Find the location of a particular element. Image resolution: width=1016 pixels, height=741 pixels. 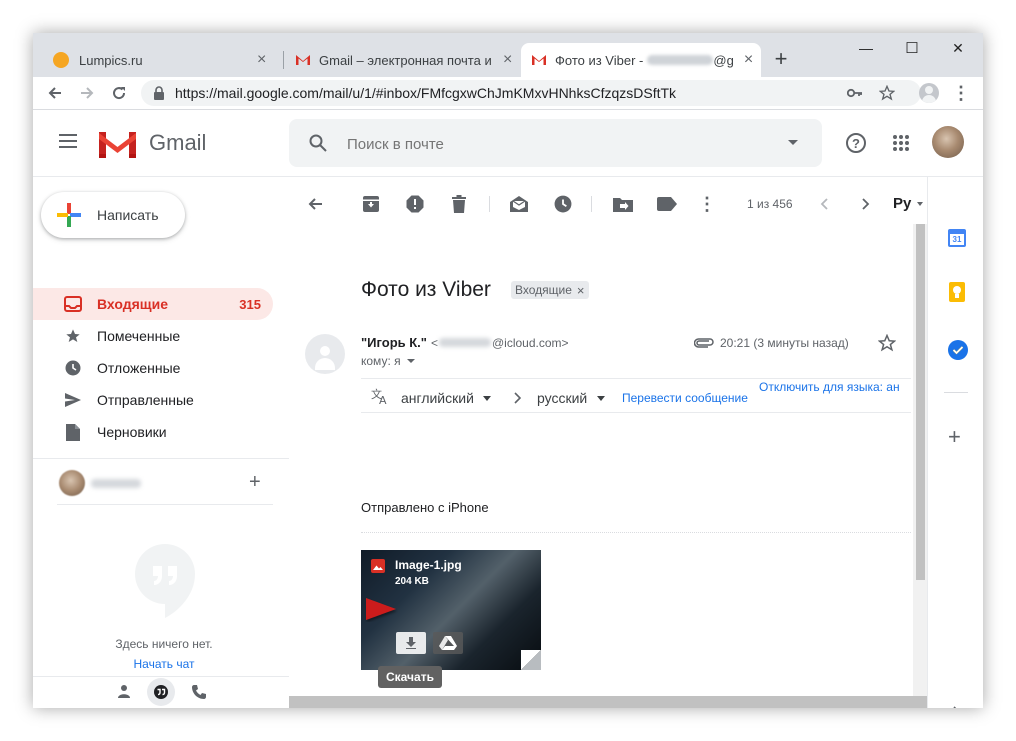

help-icon: ? is located at coordinates (856, 143).